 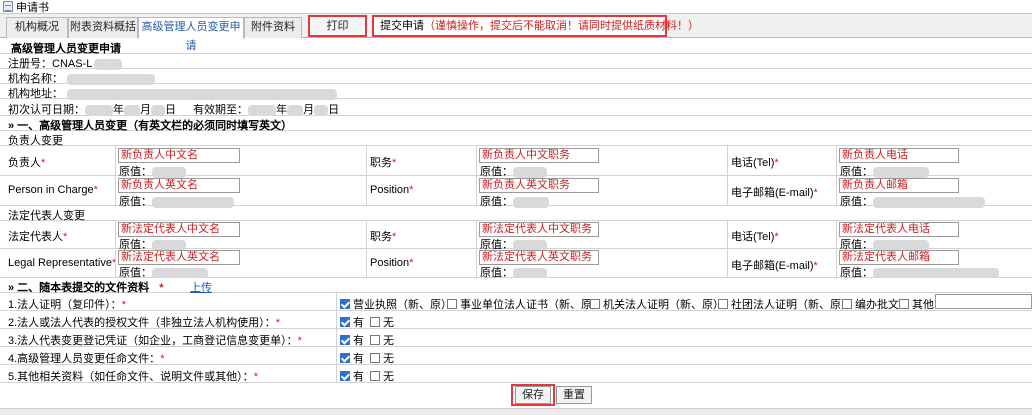 I want to click on doc2-no-checkbox, so click(x=375, y=322).